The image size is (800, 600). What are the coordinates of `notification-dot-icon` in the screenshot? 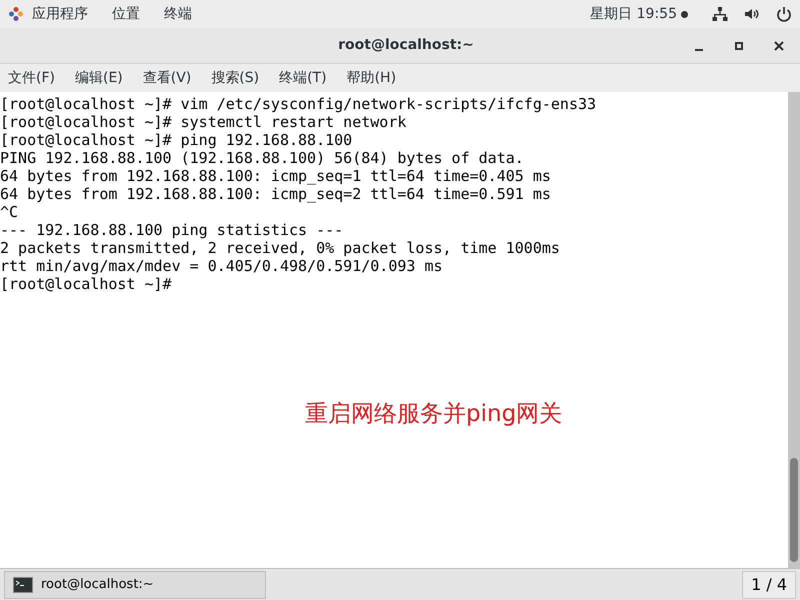 It's located at (684, 14).